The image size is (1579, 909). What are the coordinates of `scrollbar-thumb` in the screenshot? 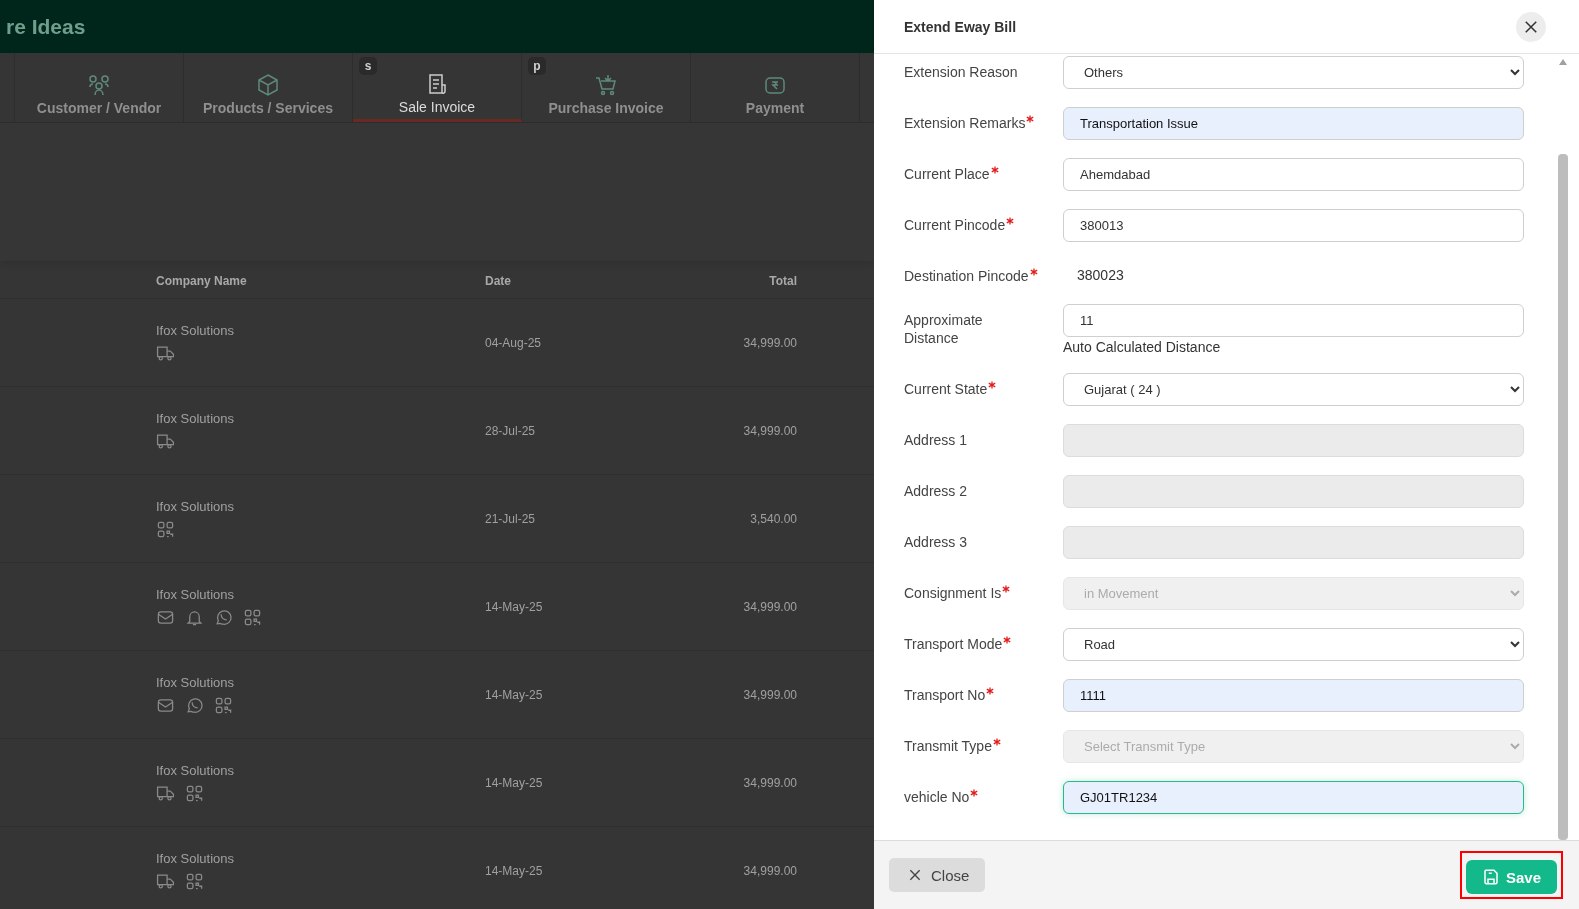 It's located at (1563, 497).